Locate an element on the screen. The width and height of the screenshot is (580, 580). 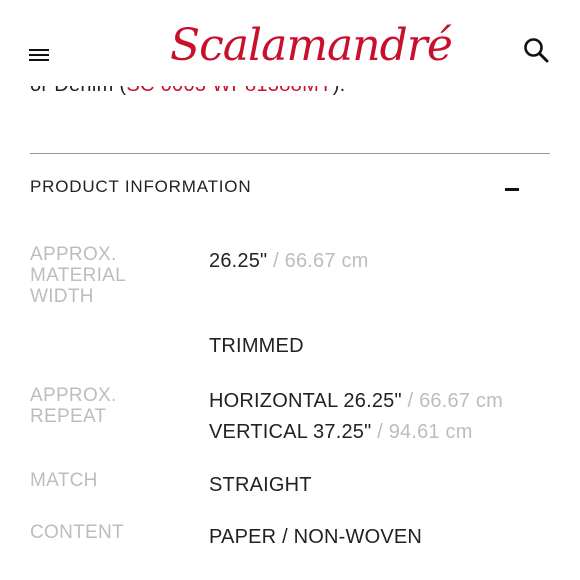
site-header: Scalamandré is located at coordinates (290, 43).